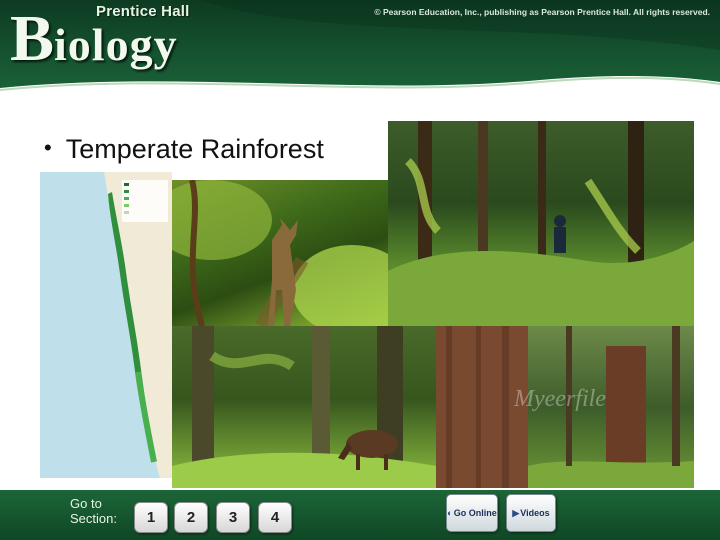 The width and height of the screenshot is (720, 540). I want to click on section-4-button: 4, so click(275, 517).